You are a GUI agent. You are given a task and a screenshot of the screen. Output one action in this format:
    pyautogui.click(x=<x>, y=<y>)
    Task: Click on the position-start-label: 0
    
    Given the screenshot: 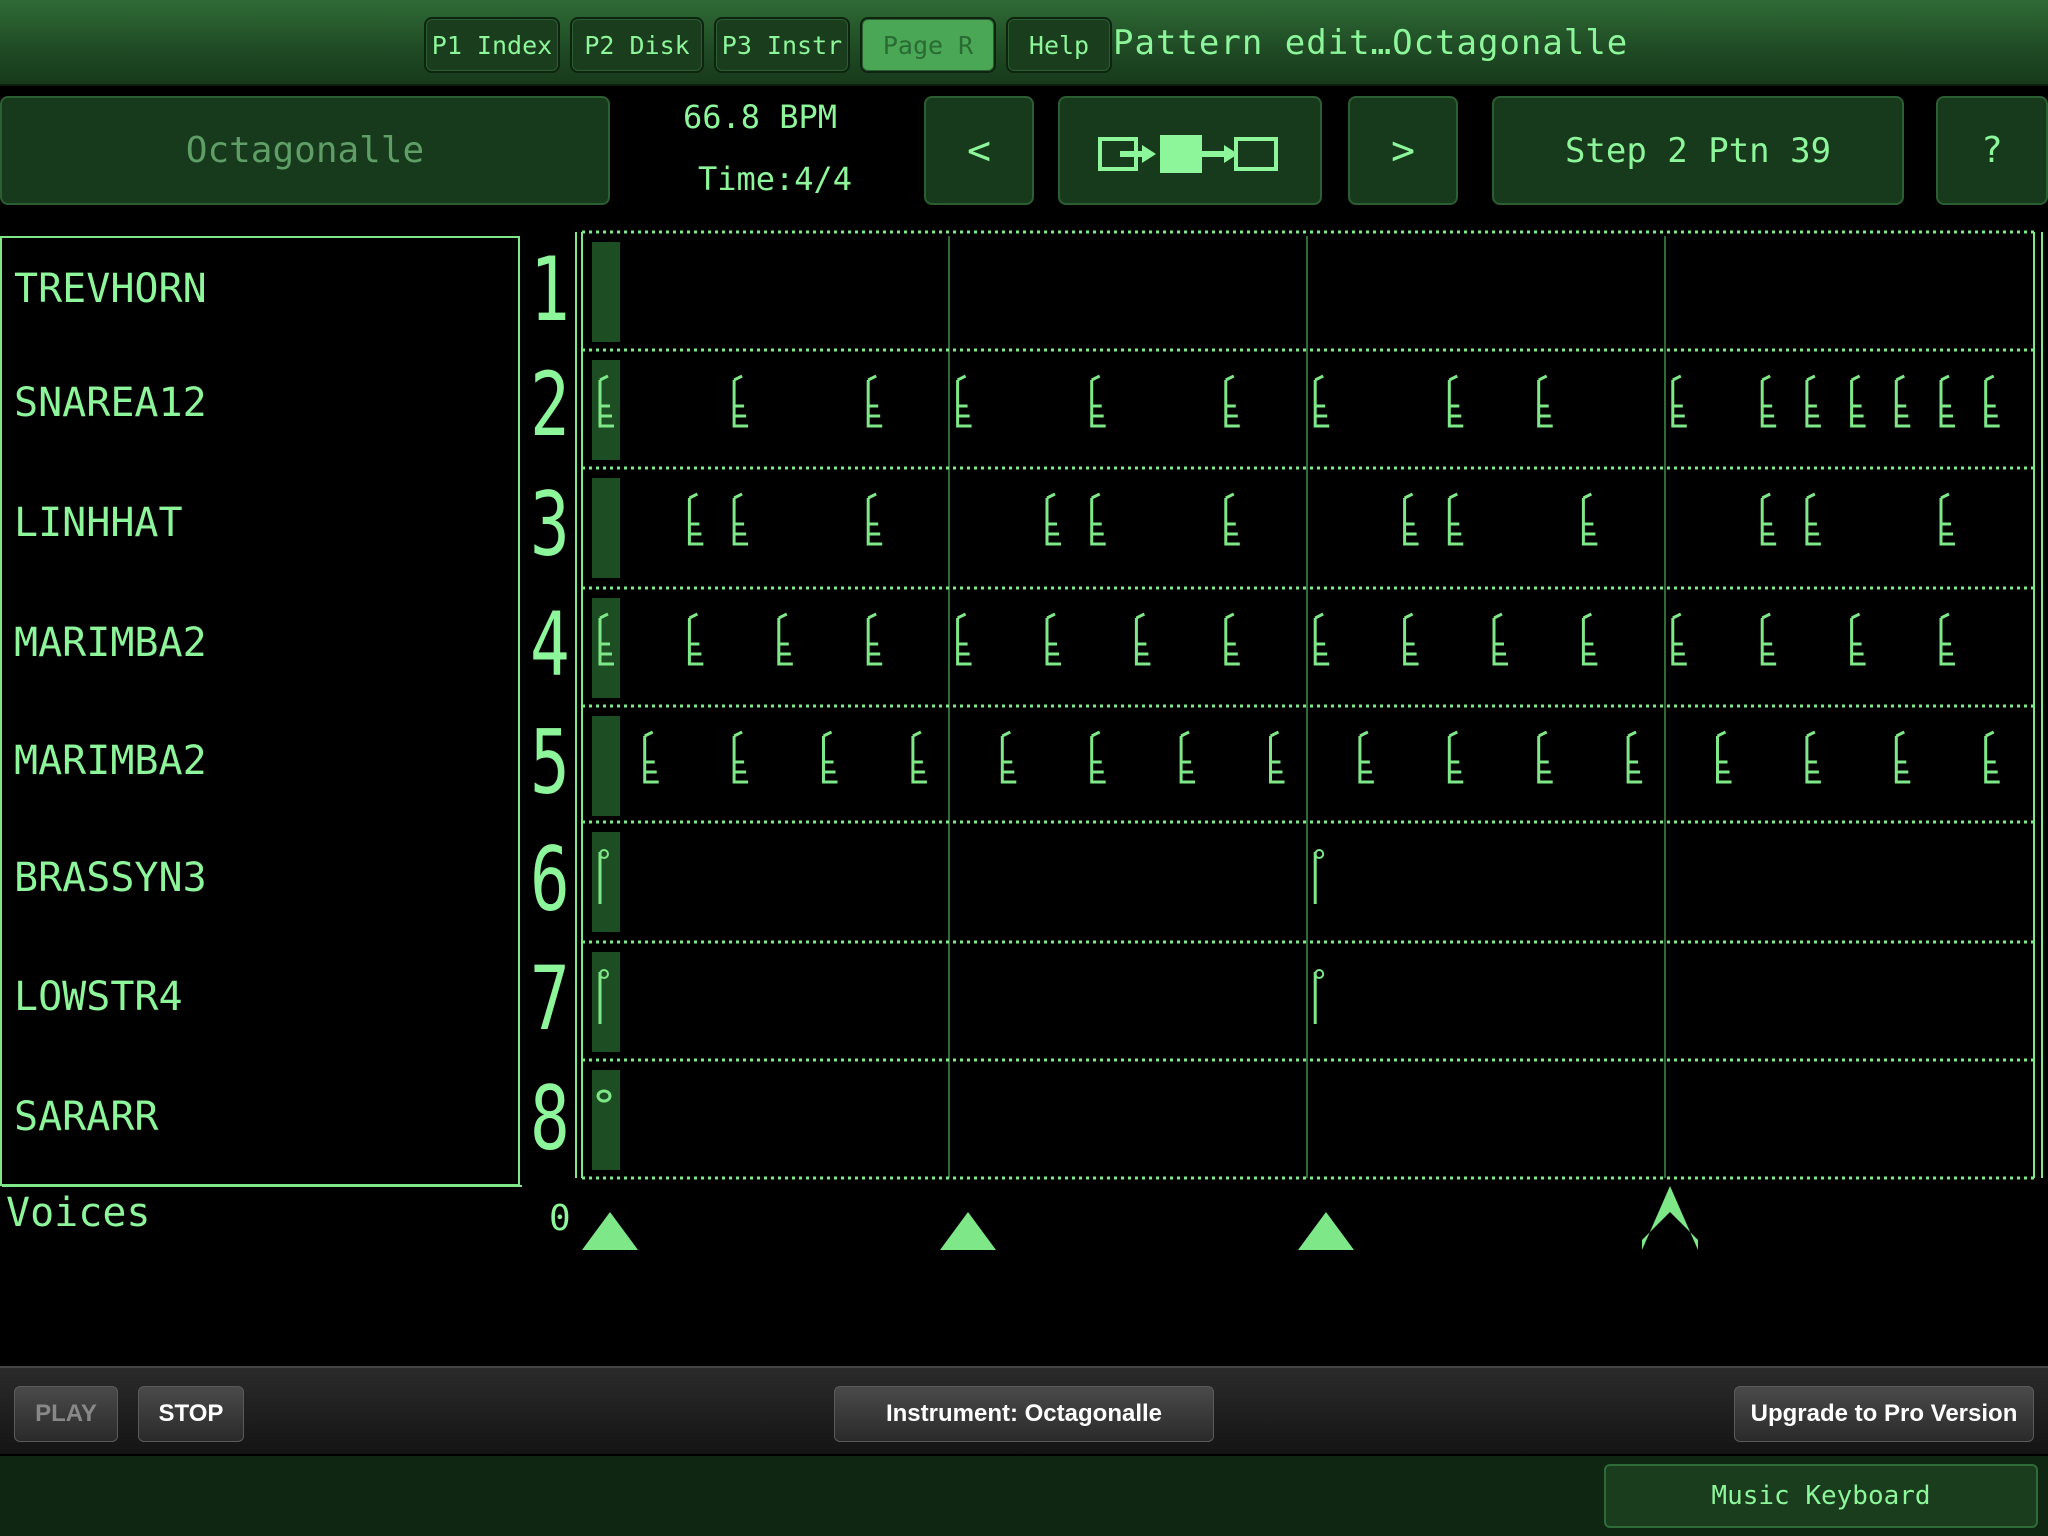 What is the action you would take?
    pyautogui.click(x=560, y=1218)
    